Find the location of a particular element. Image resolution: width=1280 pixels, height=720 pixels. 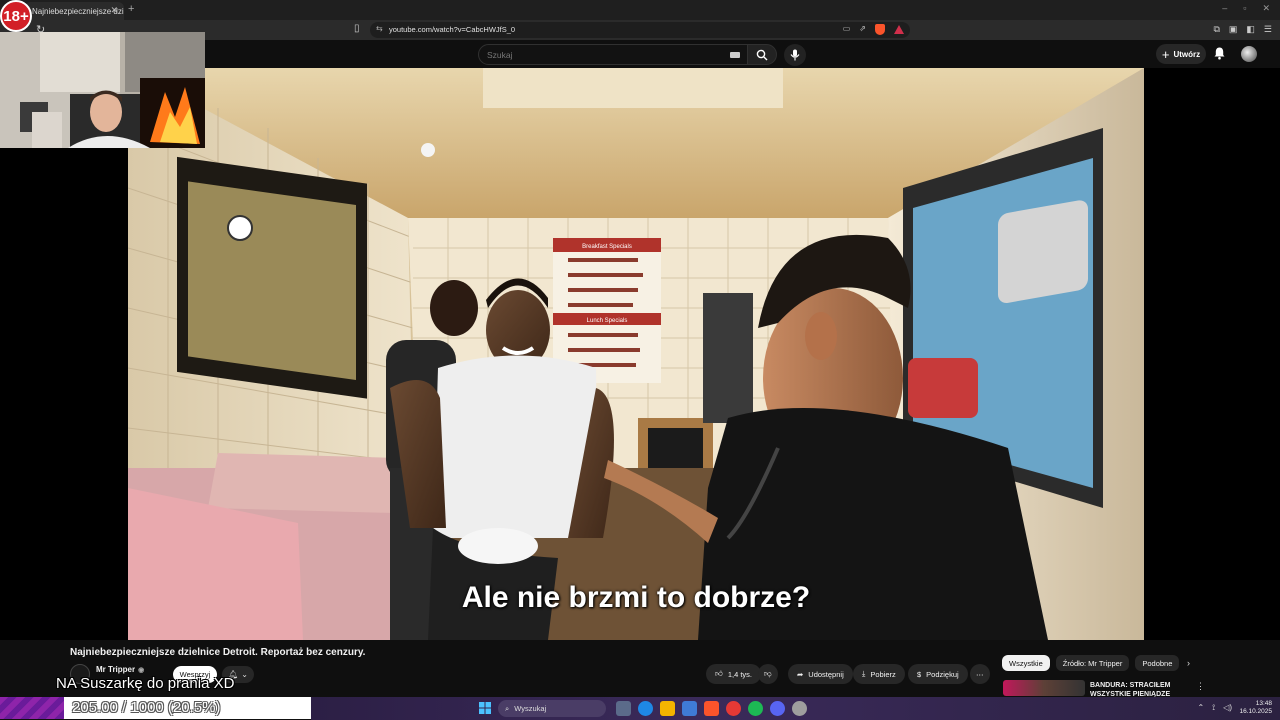

dislike-button: 👎︎ is located at coordinates (768, 674).